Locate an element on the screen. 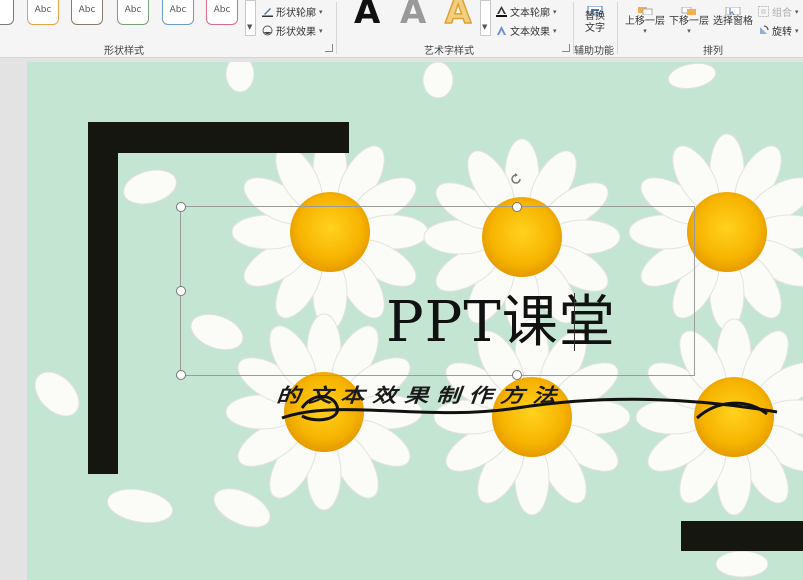 This screenshot has height=580, width=803. shape-effects-icon is located at coordinates (267, 30).